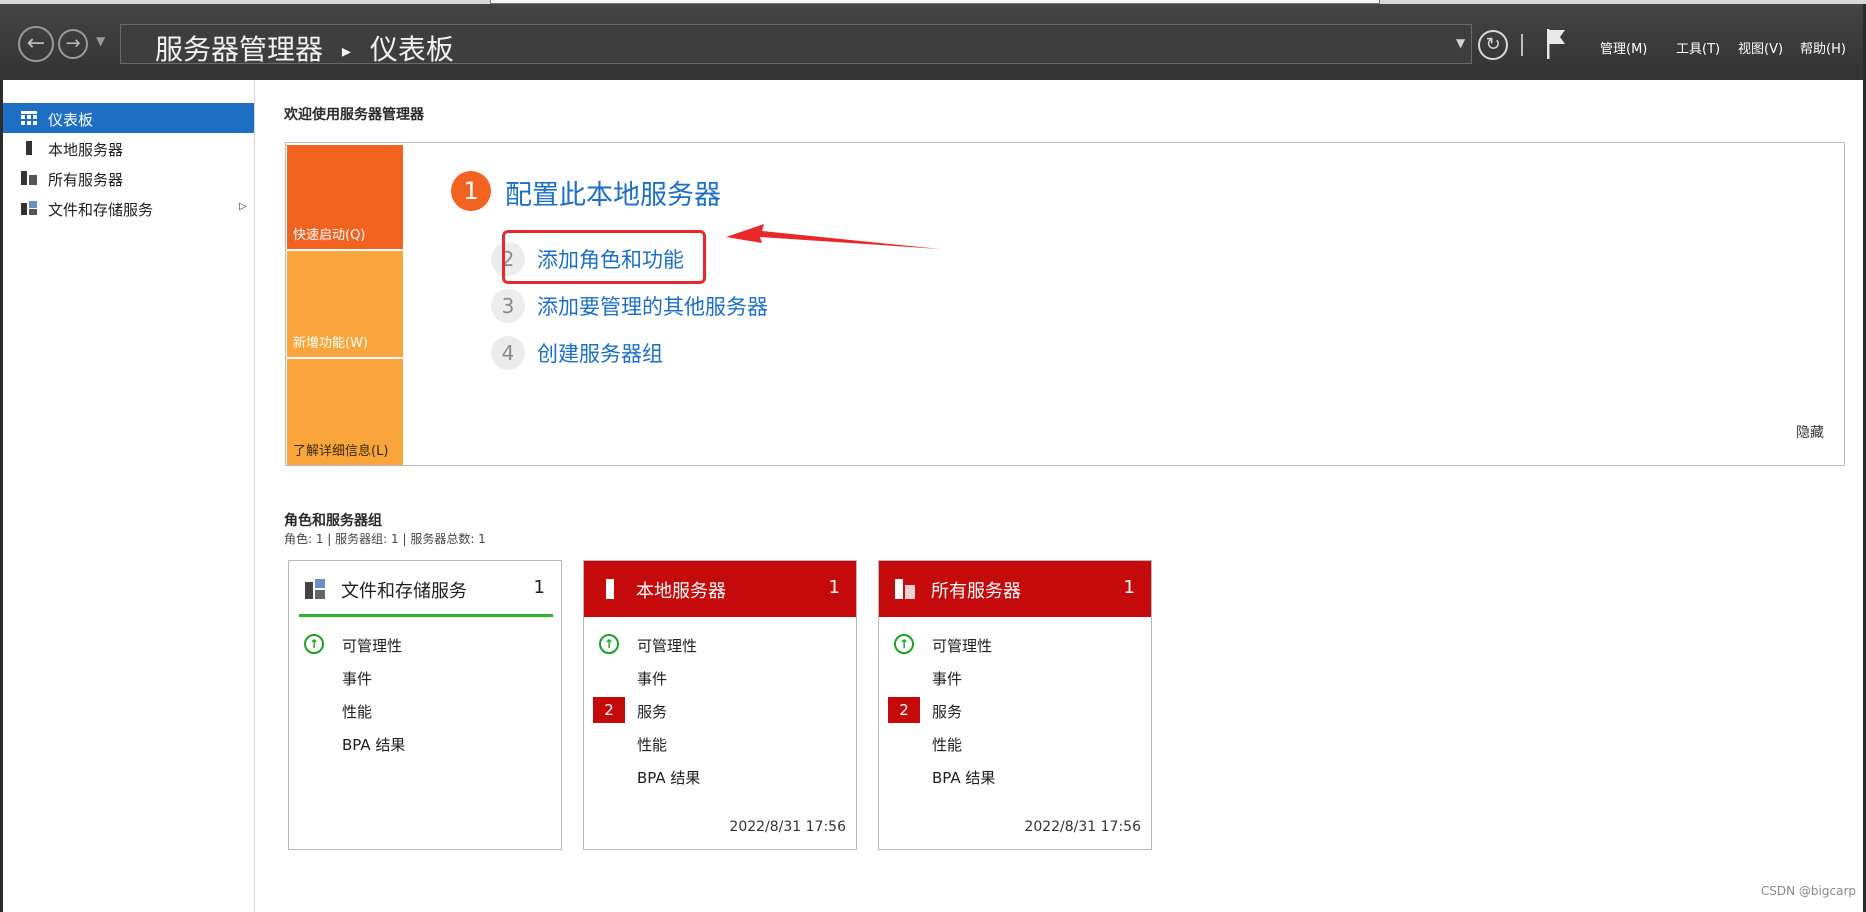 This screenshot has height=912, width=1866. Describe the element at coordinates (976, 591) in the screenshot. I see `card-title: 所有服务器` at that location.